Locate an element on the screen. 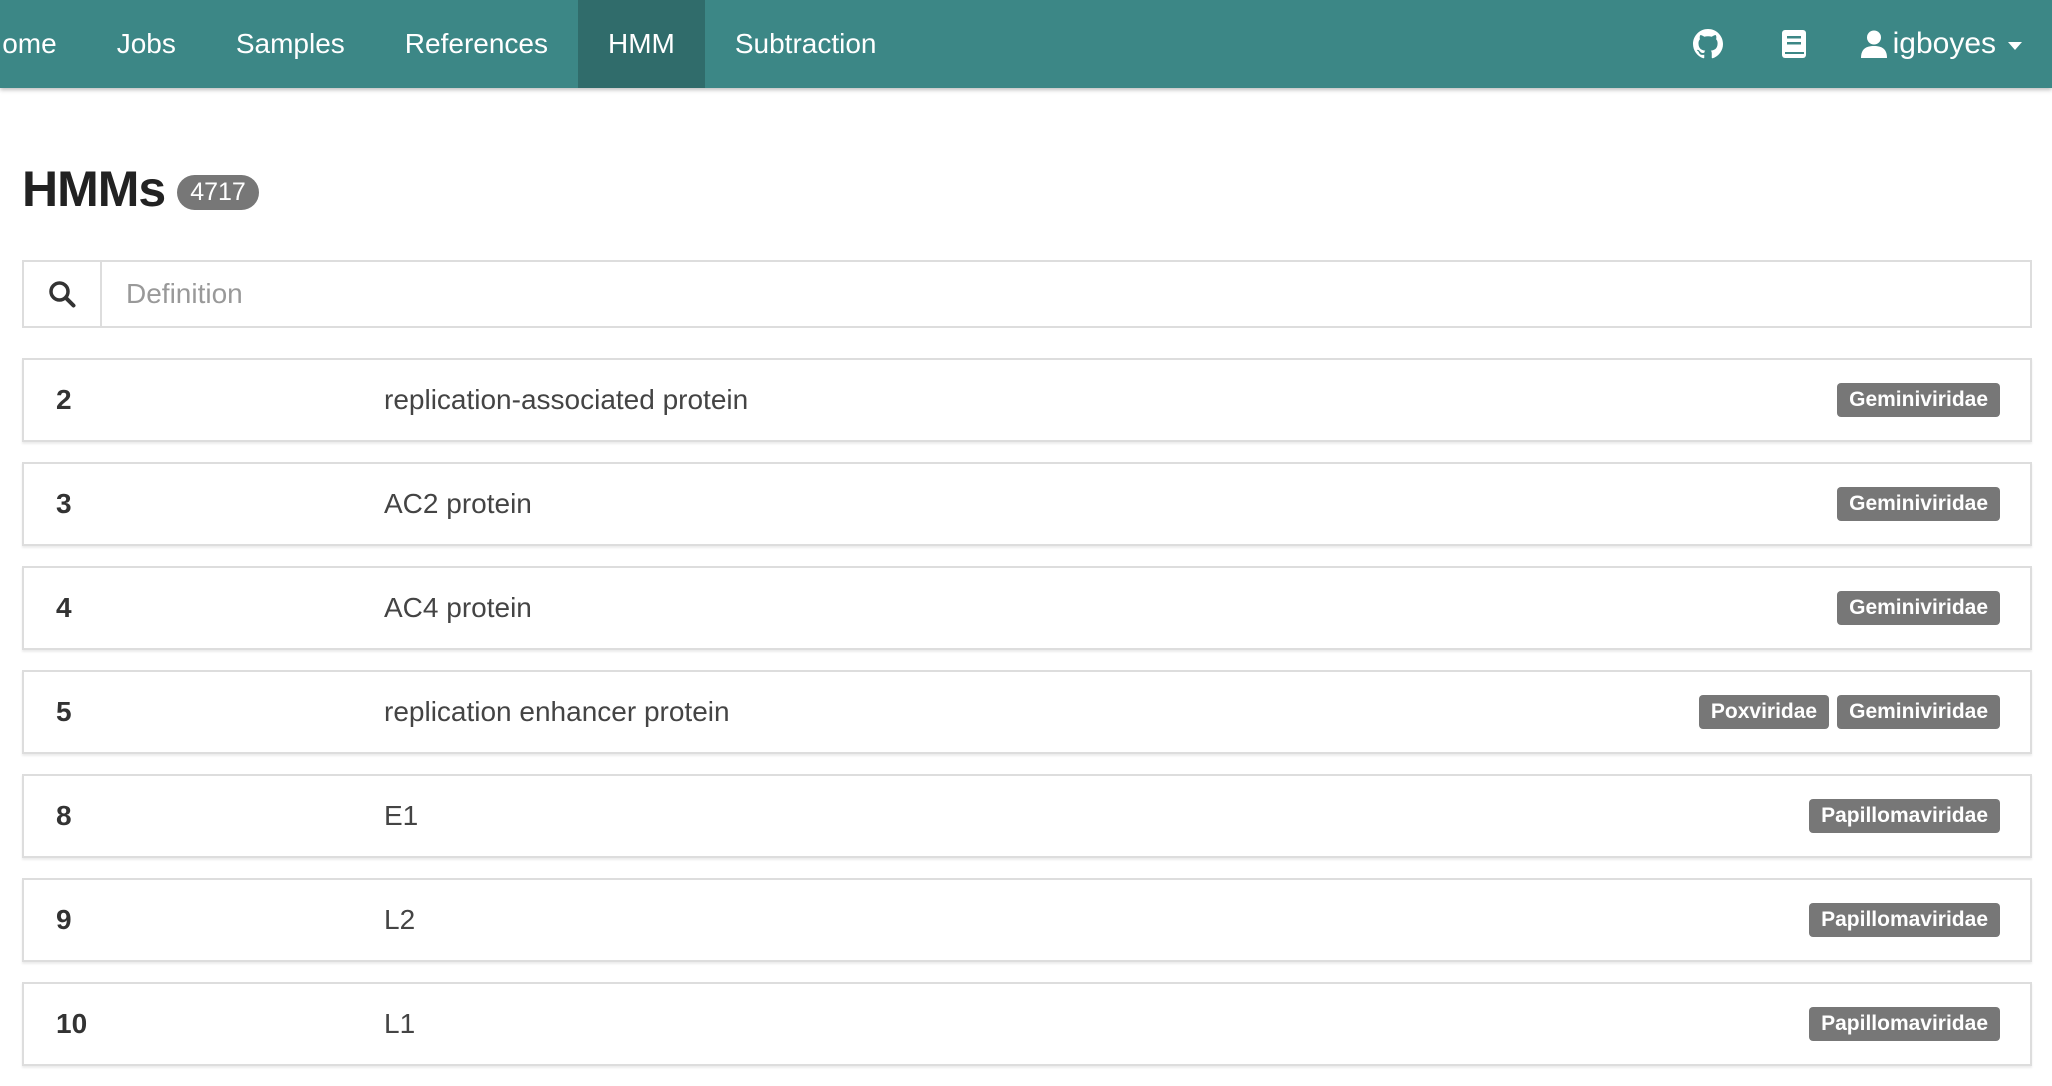  user-name: igboyes is located at coordinates (1944, 43).